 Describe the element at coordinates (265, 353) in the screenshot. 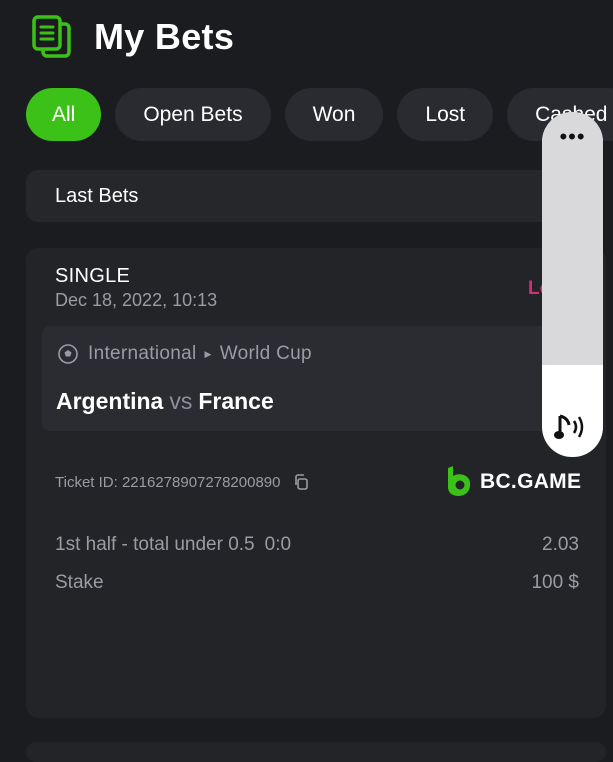

I see `tournament-name: World Cup` at that location.